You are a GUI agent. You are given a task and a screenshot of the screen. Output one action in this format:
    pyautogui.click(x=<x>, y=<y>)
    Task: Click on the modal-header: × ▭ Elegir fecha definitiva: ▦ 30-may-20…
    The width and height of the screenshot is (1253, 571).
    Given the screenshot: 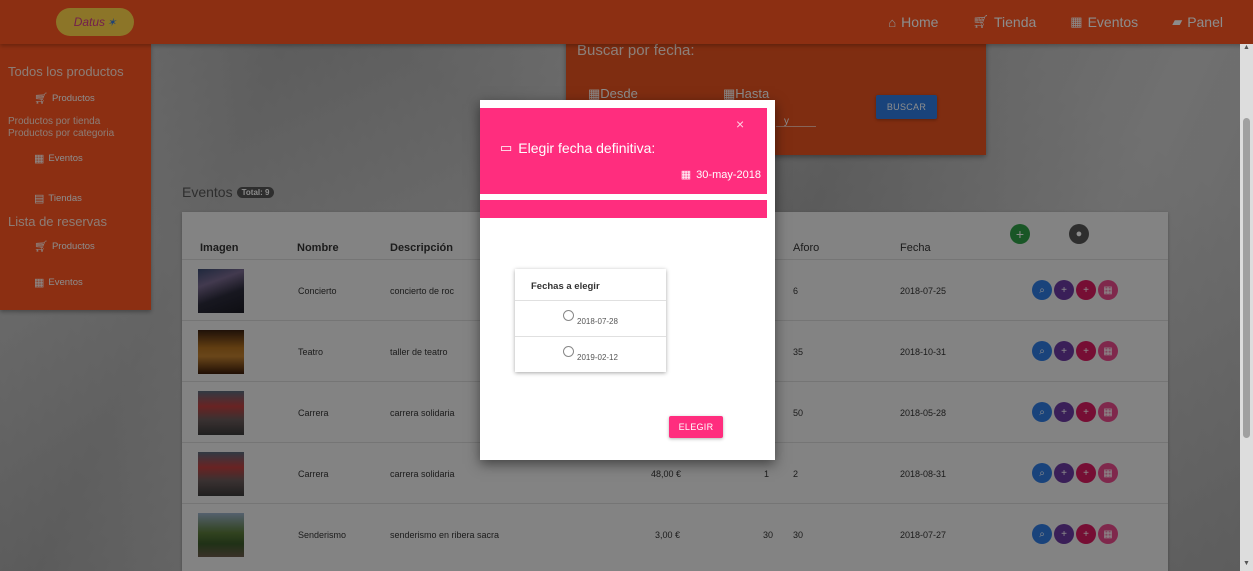 What is the action you would take?
    pyautogui.click(x=623, y=151)
    